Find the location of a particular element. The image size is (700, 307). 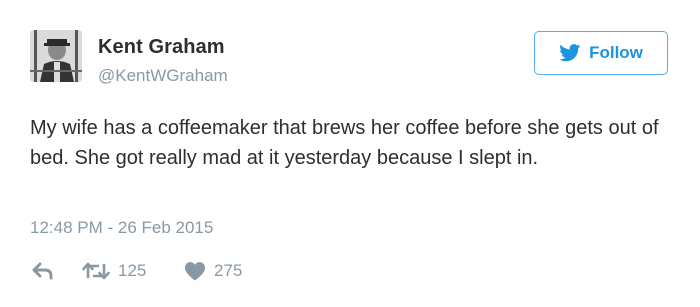

profile-photo-icon is located at coordinates (56, 56).